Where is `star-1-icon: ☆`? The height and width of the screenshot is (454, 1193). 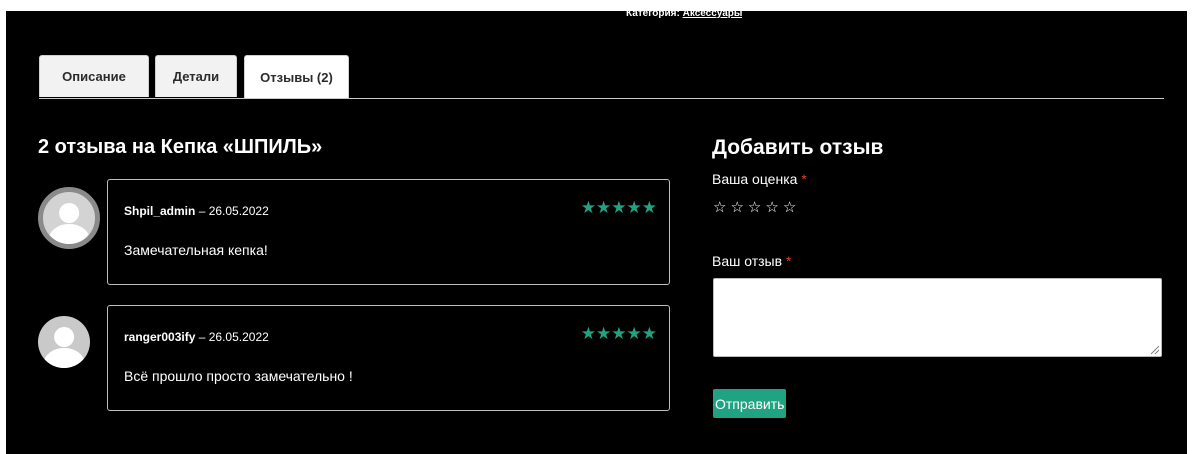
star-1-icon: ☆ is located at coordinates (719, 207).